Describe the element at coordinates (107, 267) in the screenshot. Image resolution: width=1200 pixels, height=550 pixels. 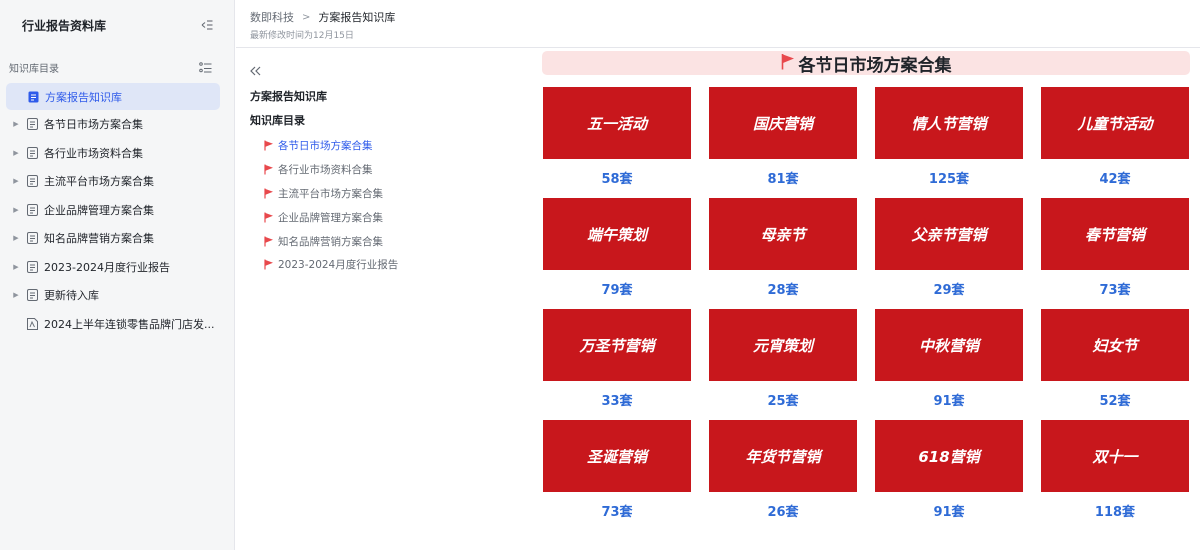
I see `sidebar-item-label: 2023-2024月度行业报告` at that location.